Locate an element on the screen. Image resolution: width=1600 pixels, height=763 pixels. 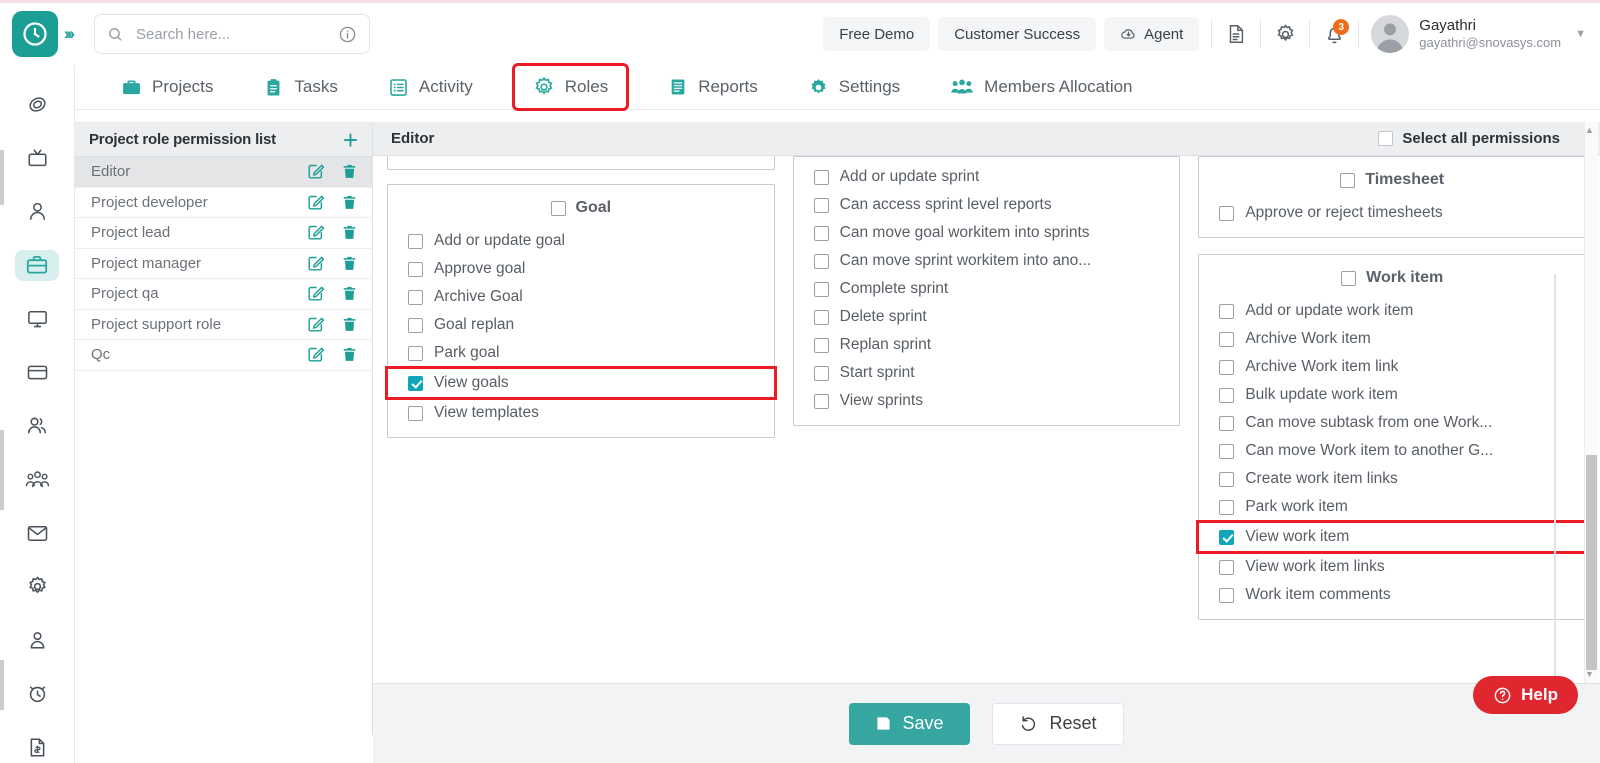
role-list-item: Qc is located at coordinates (223, 355).